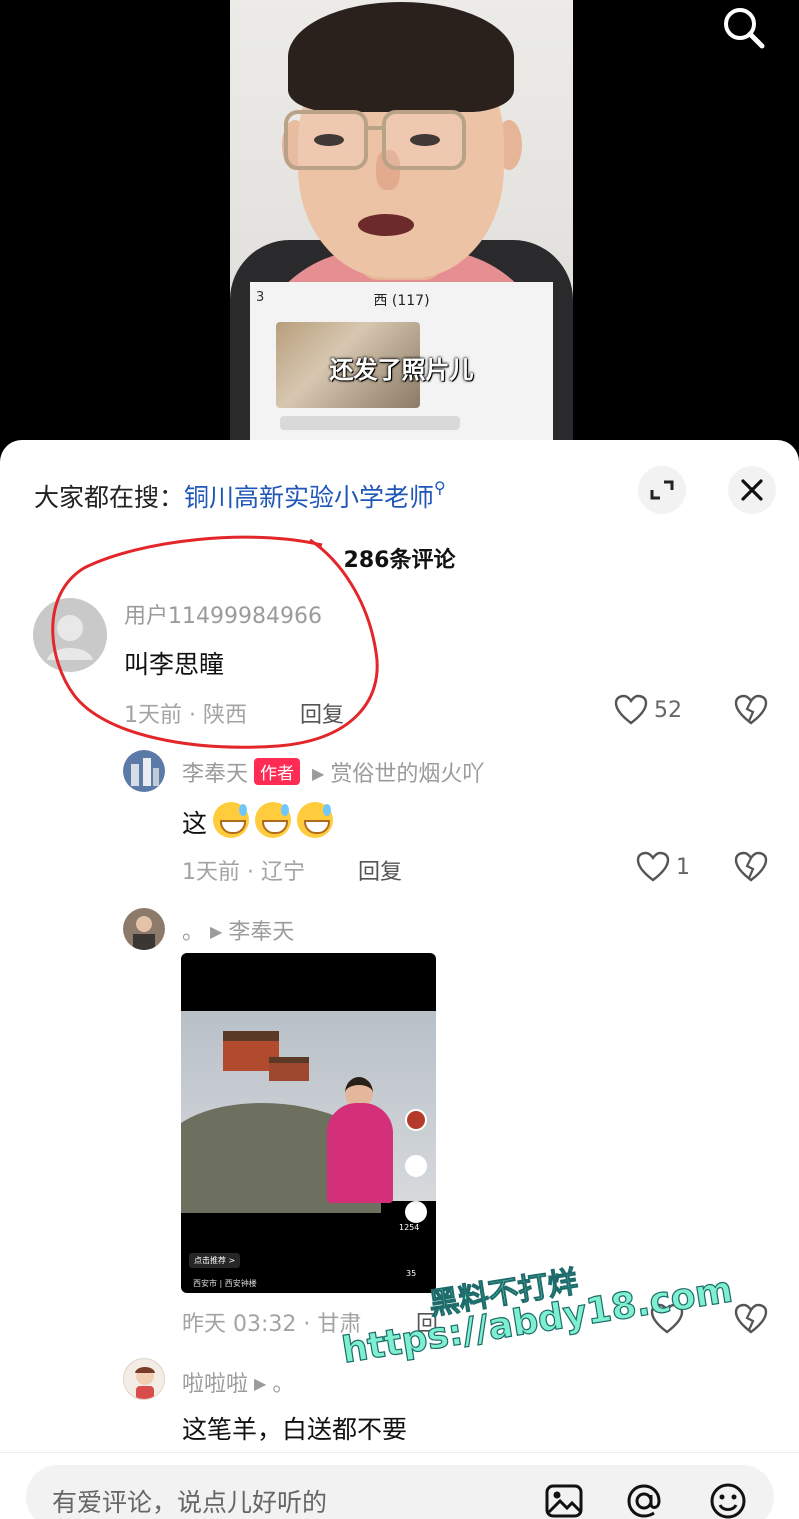  Describe the element at coordinates (440, 487) in the screenshot. I see `search-small-icon: ⚲` at that location.